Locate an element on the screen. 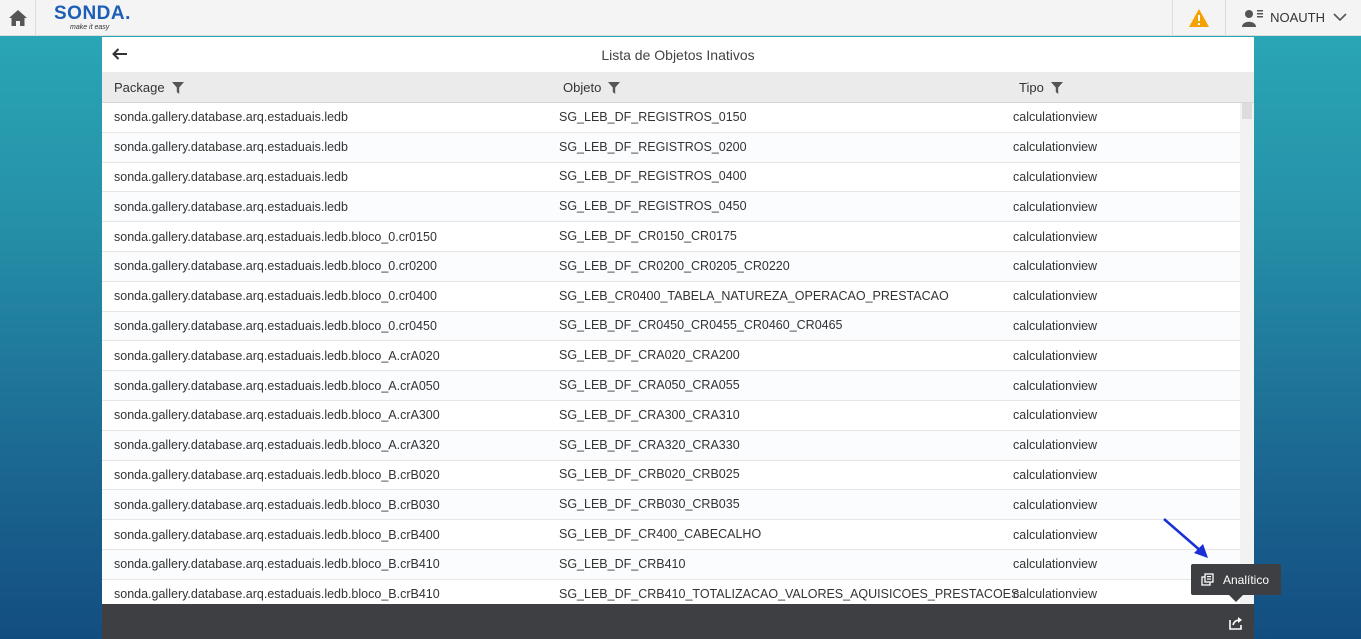  cell-objeto: SG_LEB_DF_CRA020_CRA200 is located at coordinates (649, 355).